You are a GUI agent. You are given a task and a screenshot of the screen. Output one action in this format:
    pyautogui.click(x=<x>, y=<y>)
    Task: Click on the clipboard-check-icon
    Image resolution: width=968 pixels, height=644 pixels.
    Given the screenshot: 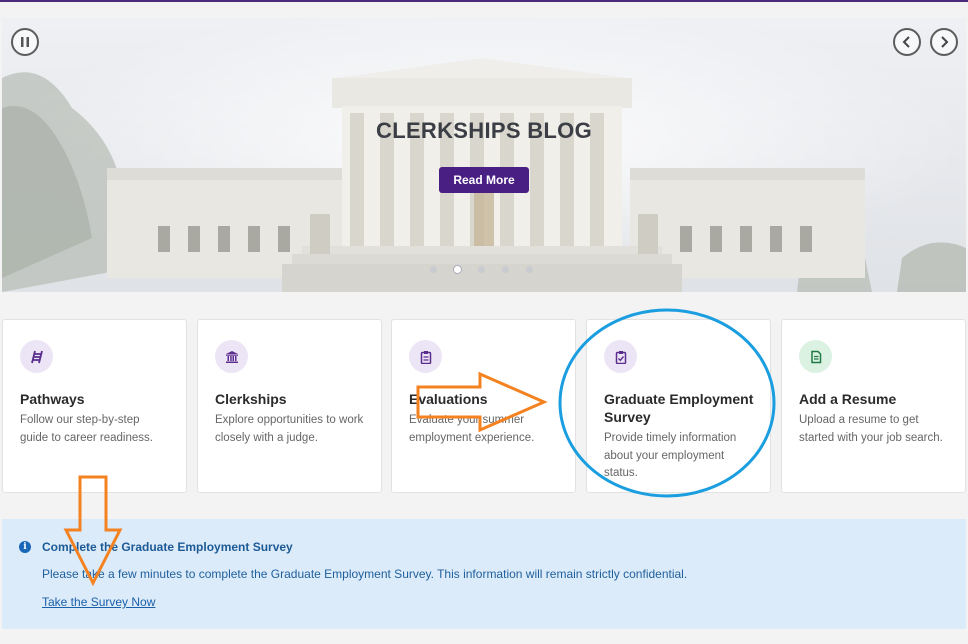 What is the action you would take?
    pyautogui.click(x=620, y=356)
    